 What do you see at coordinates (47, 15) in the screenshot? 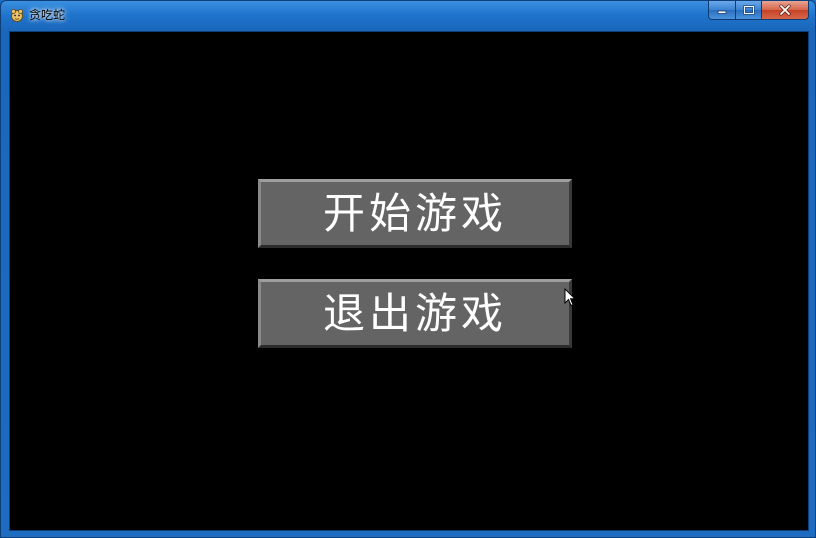
I see `window-title: 贪吃蛇` at bounding box center [47, 15].